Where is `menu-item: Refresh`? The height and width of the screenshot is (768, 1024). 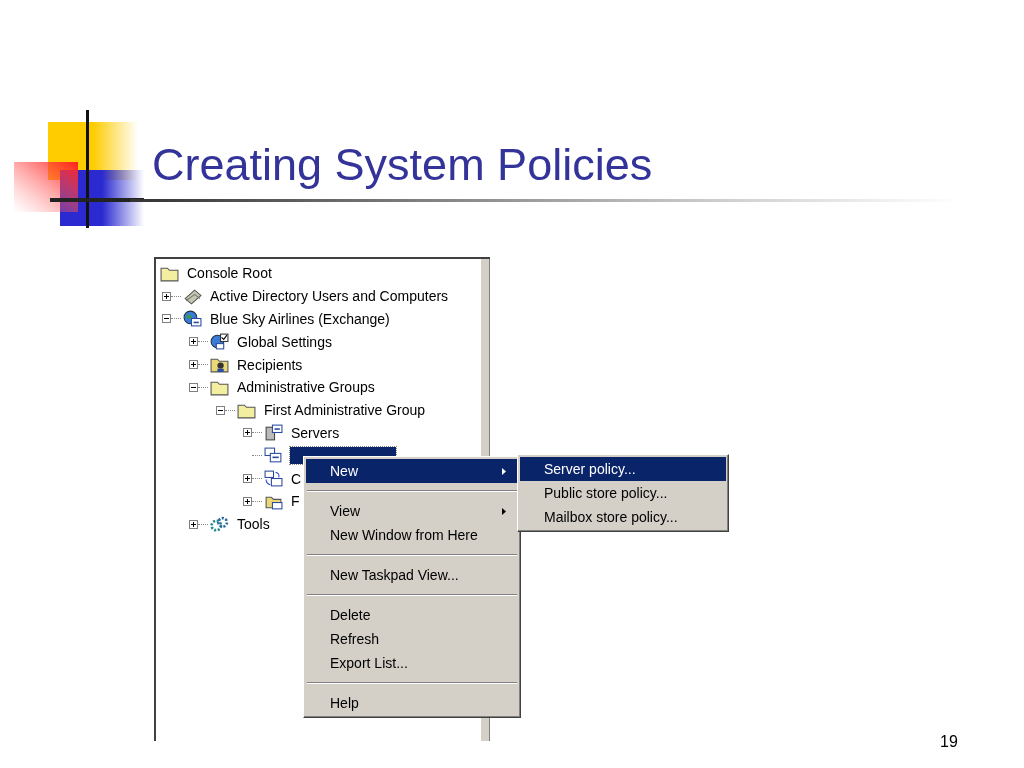
menu-item: Refresh is located at coordinates (412, 639).